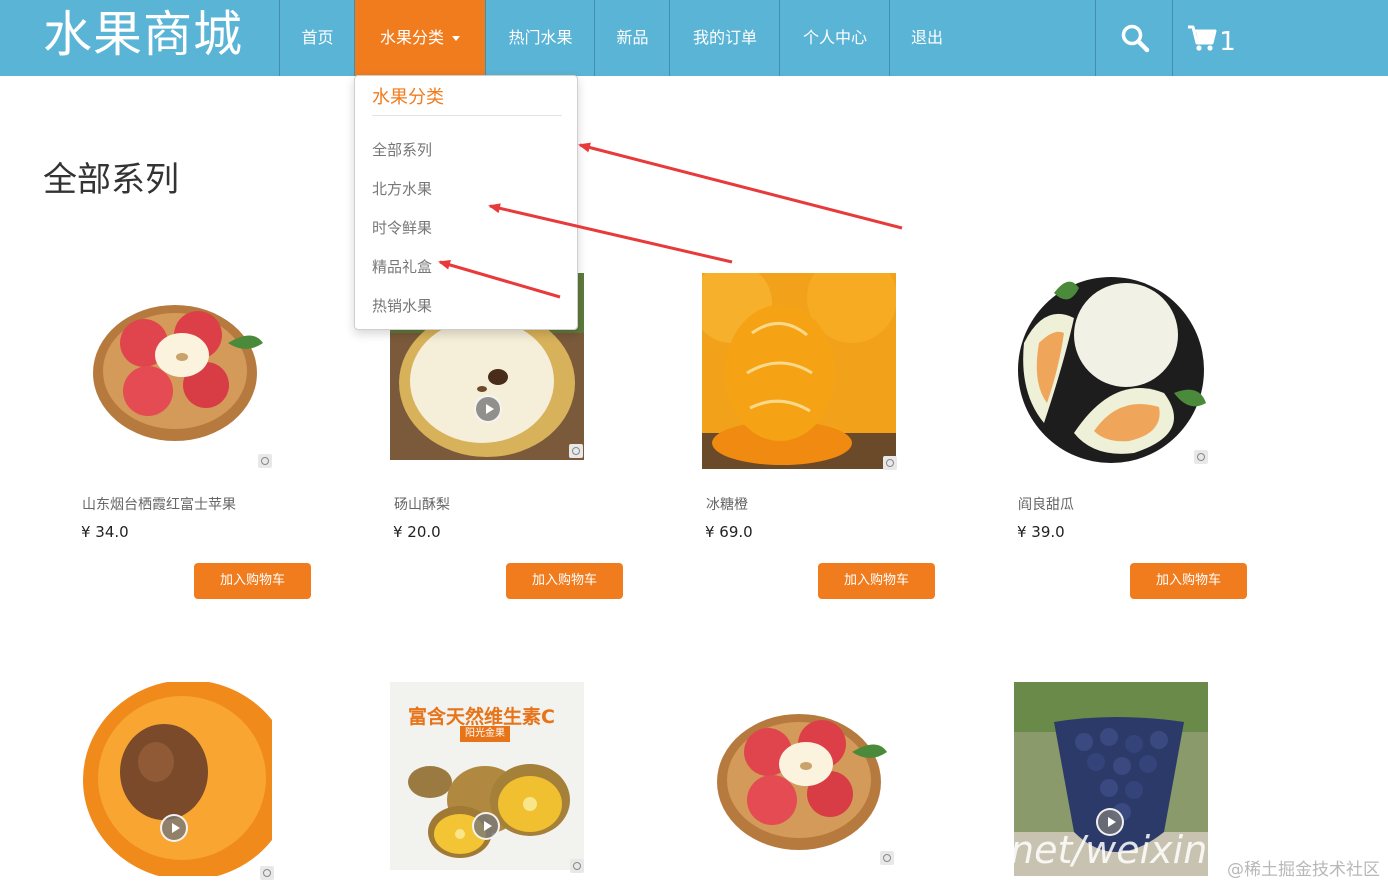 The image size is (1388, 884). I want to click on product-name: 砀山酥梨, so click(422, 504).